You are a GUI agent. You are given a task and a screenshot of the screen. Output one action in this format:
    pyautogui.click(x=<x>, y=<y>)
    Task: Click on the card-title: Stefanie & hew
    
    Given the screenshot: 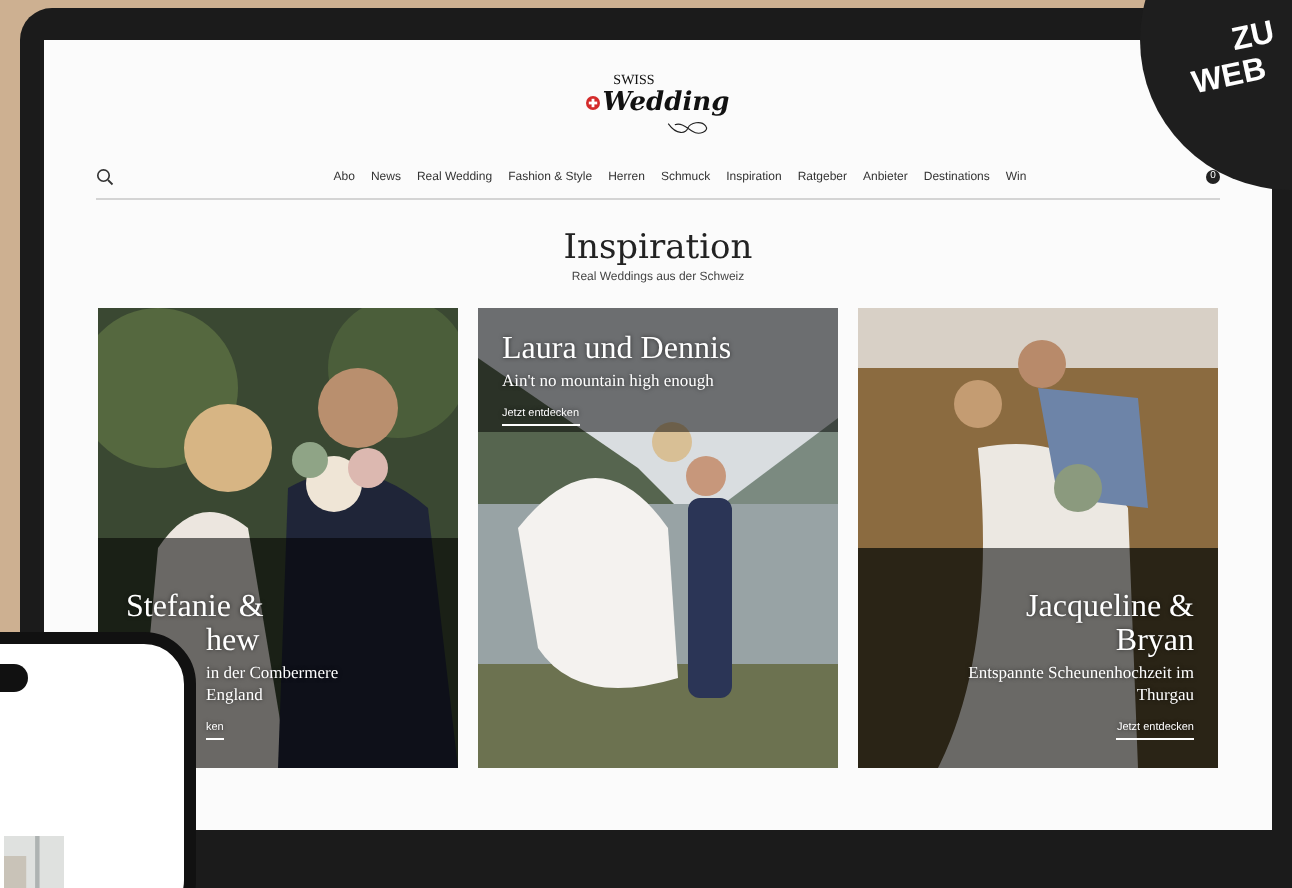 What is the action you would take?
    pyautogui.click(x=196, y=624)
    